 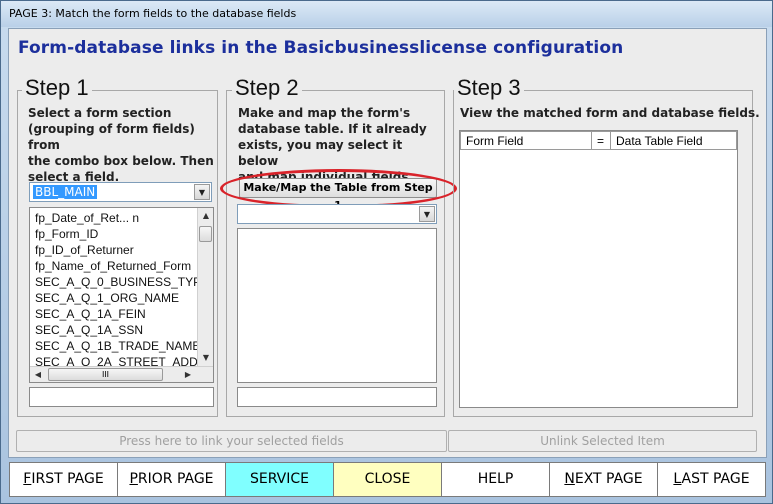 I want to click on database-fields-list, so click(x=337, y=305).